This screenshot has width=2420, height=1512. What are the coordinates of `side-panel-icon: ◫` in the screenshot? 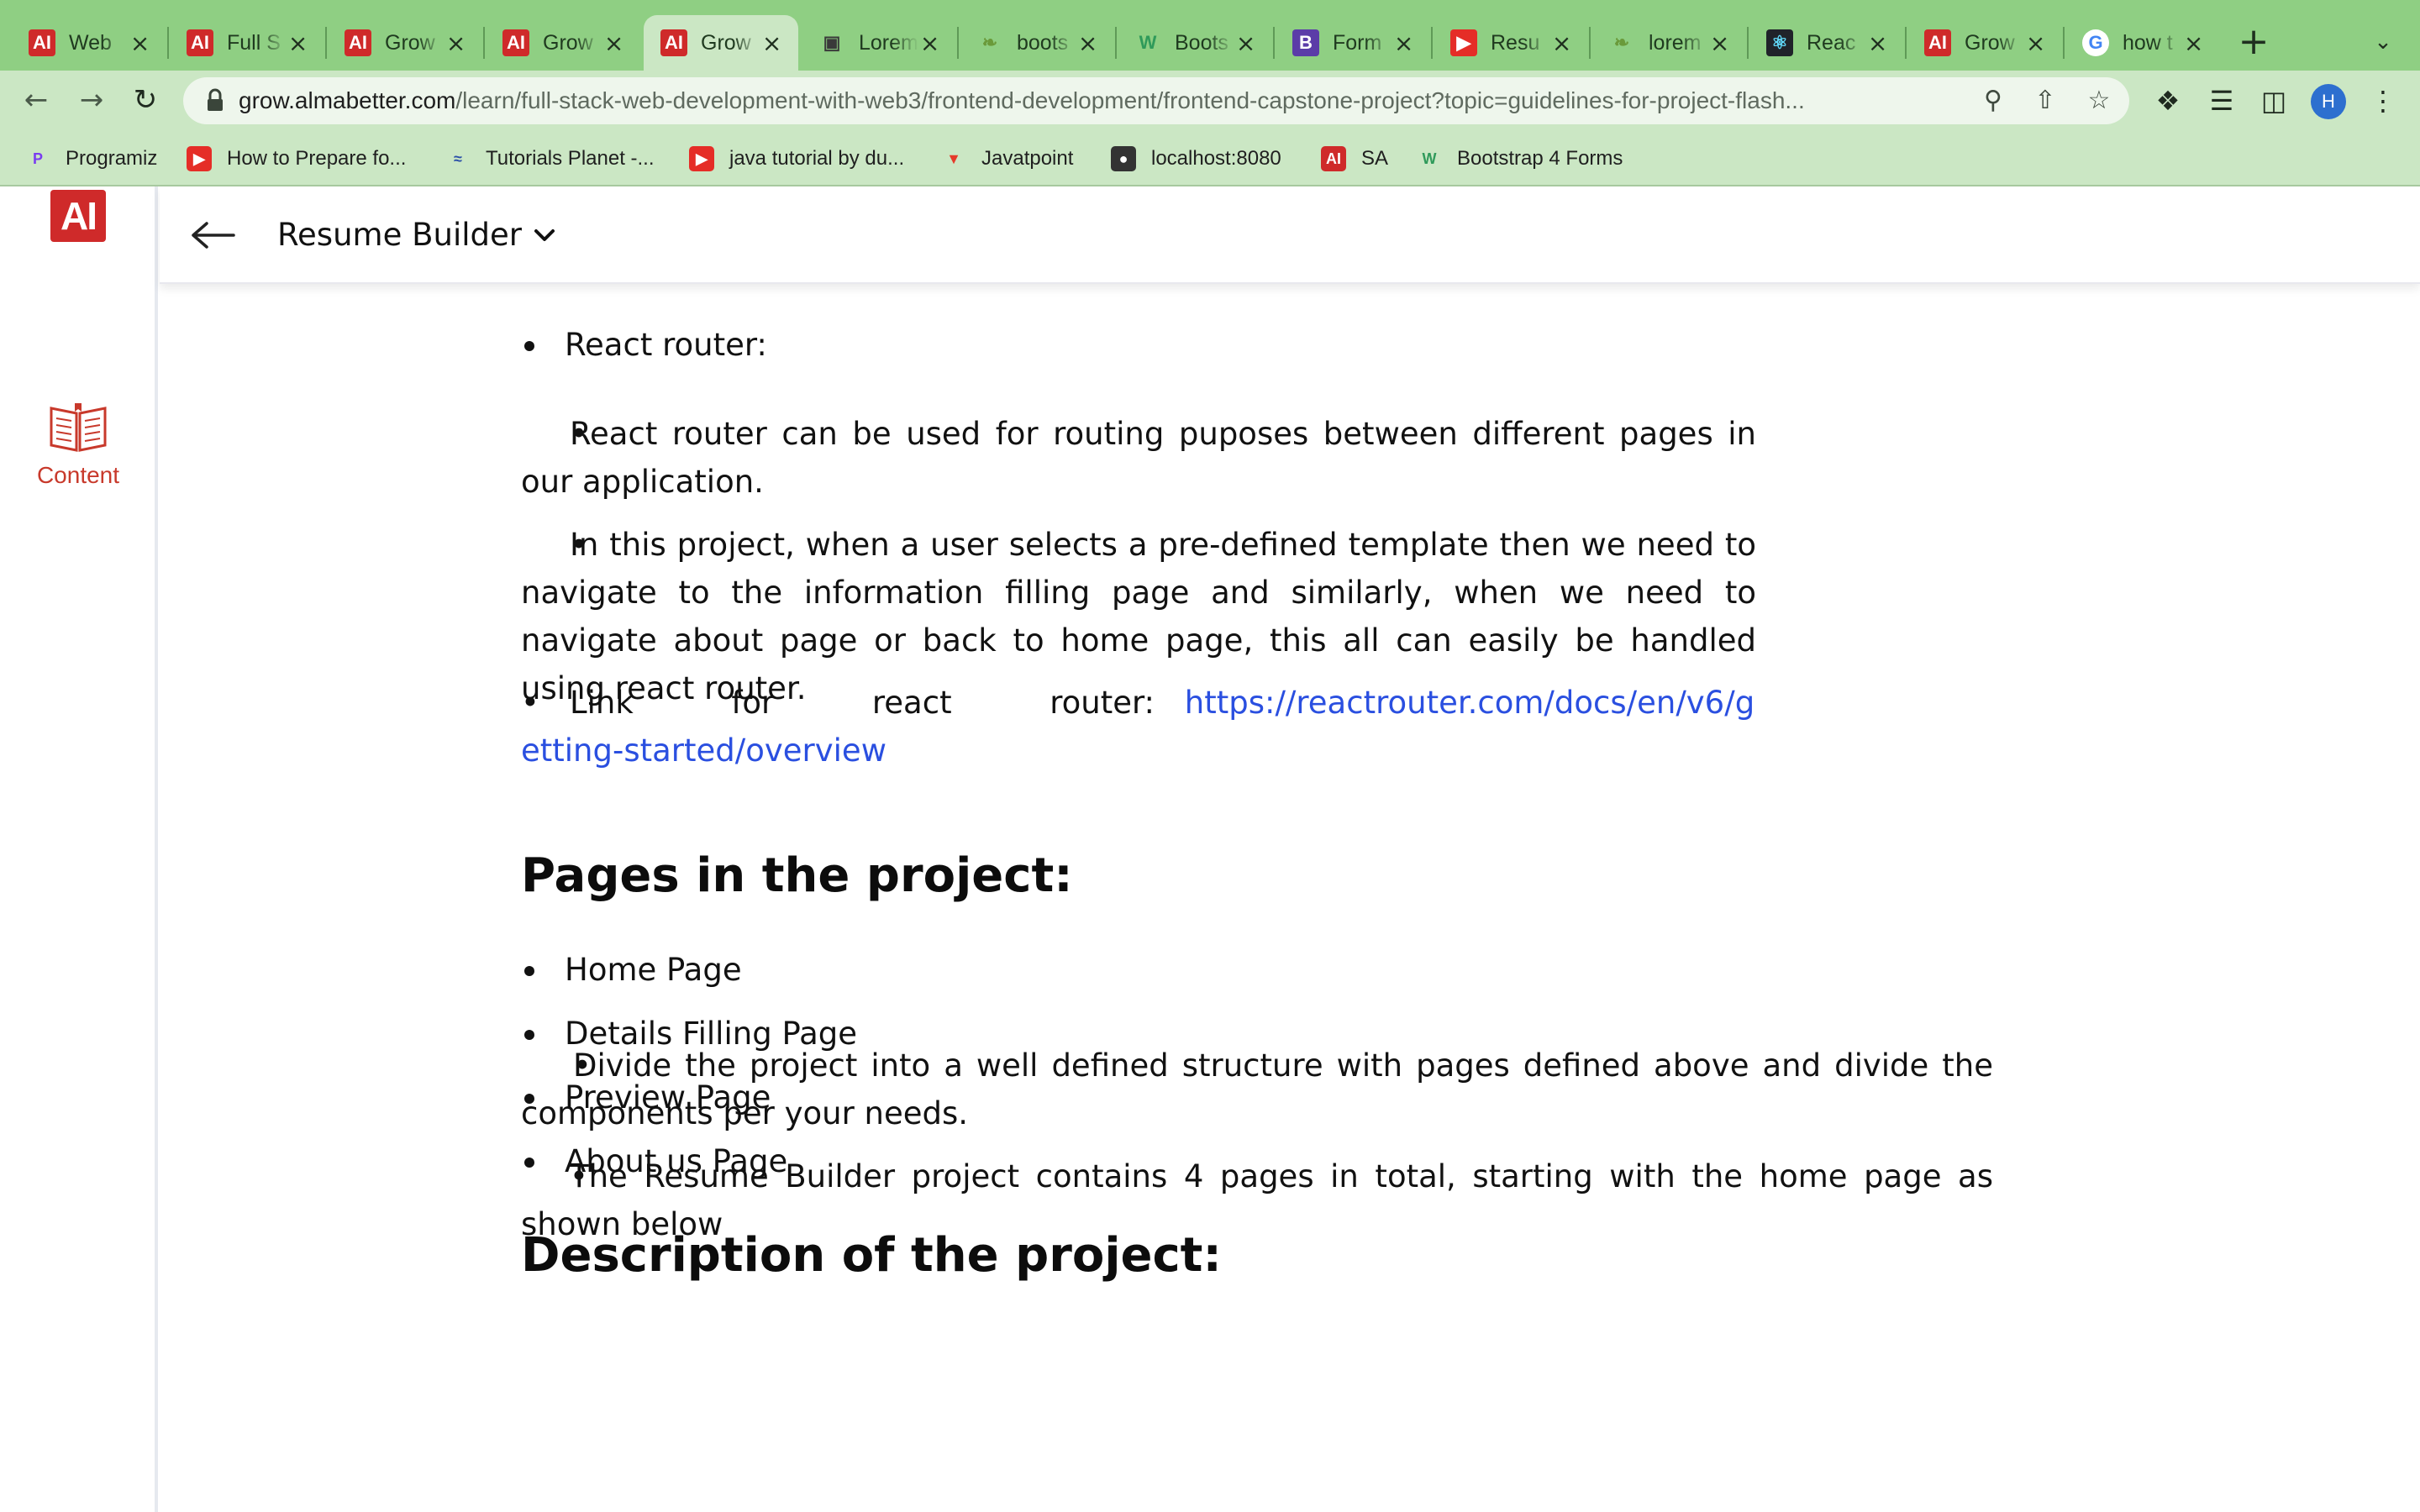 It's located at (2274, 101).